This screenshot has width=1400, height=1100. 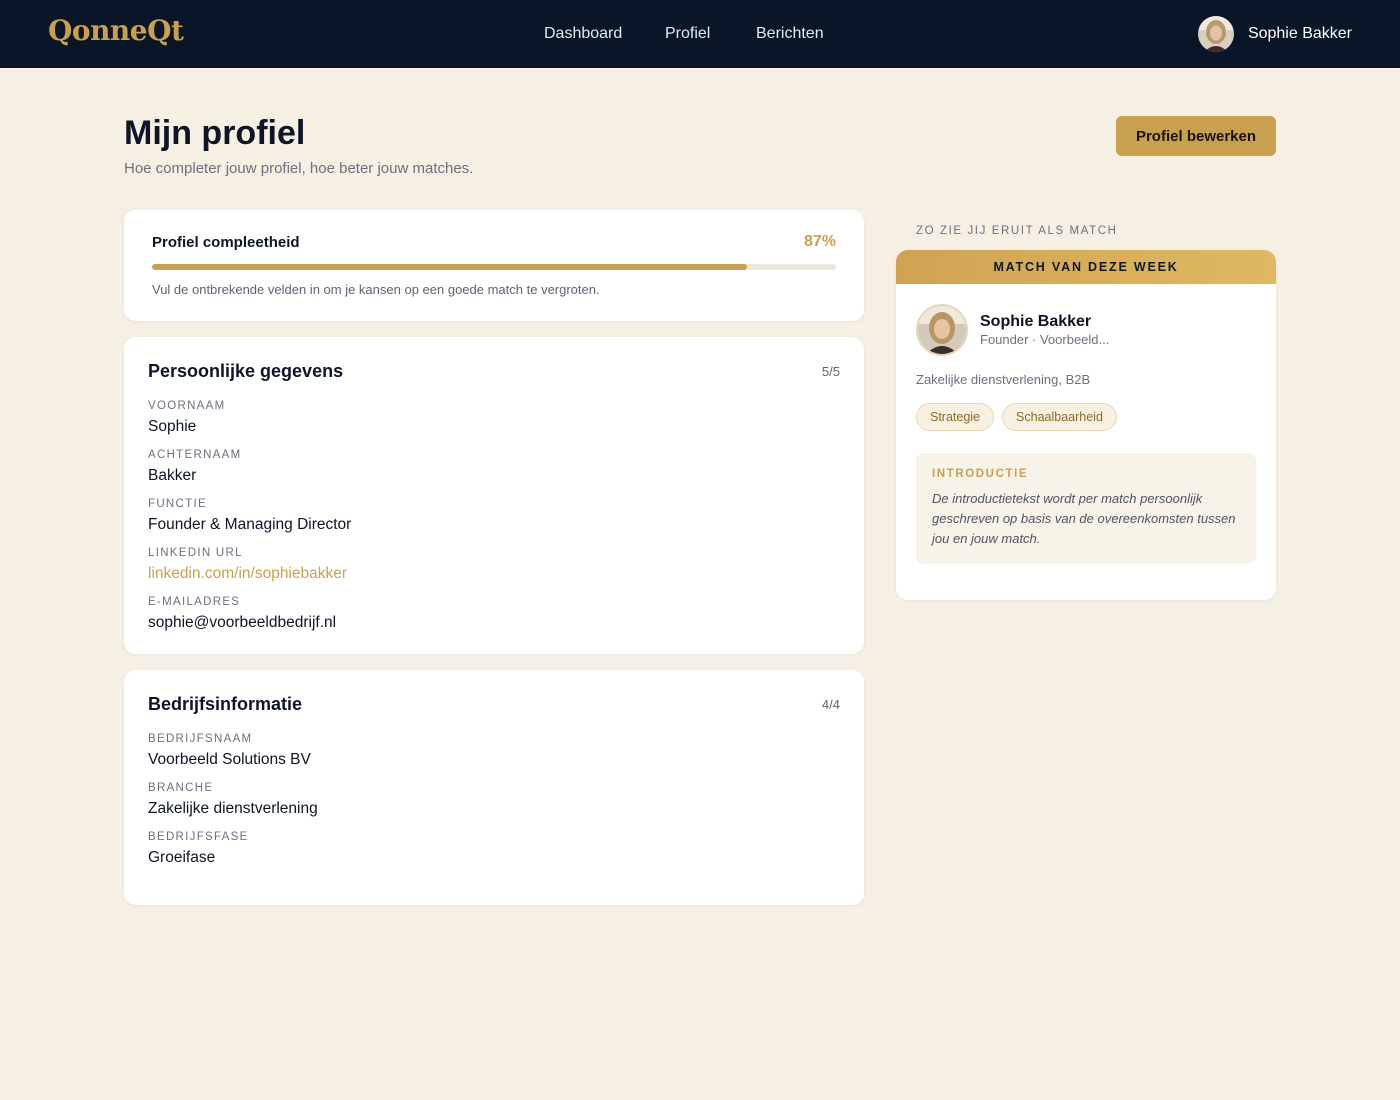 I want to click on field-value: Founder & Managing Director, so click(x=250, y=524).